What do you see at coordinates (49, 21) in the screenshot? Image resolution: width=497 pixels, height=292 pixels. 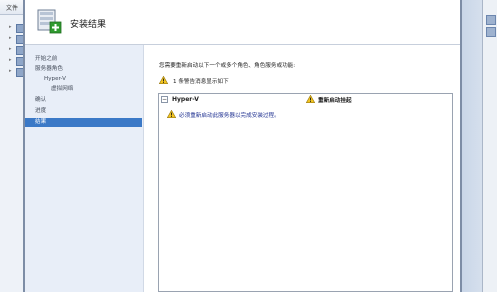 I see `server-add-icon` at bounding box center [49, 21].